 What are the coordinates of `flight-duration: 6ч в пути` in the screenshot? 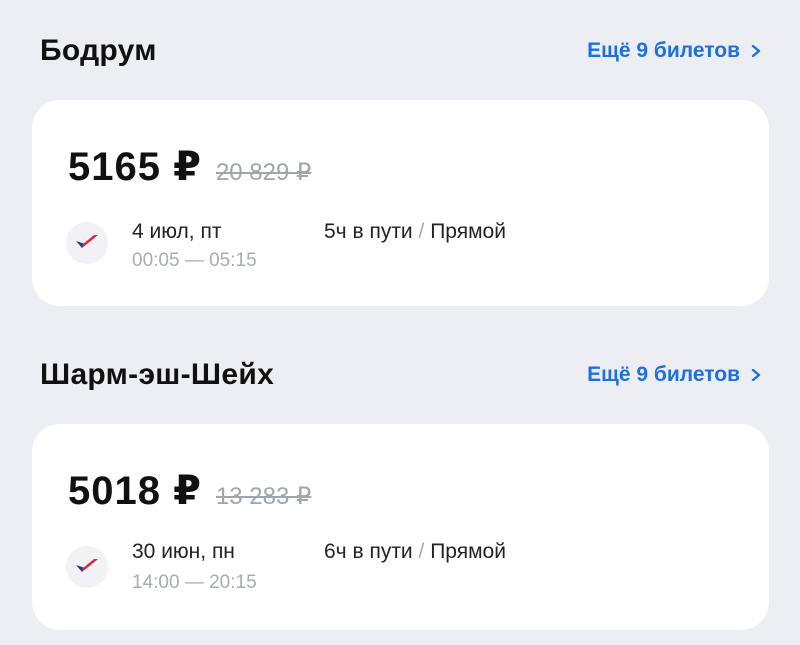 It's located at (368, 551).